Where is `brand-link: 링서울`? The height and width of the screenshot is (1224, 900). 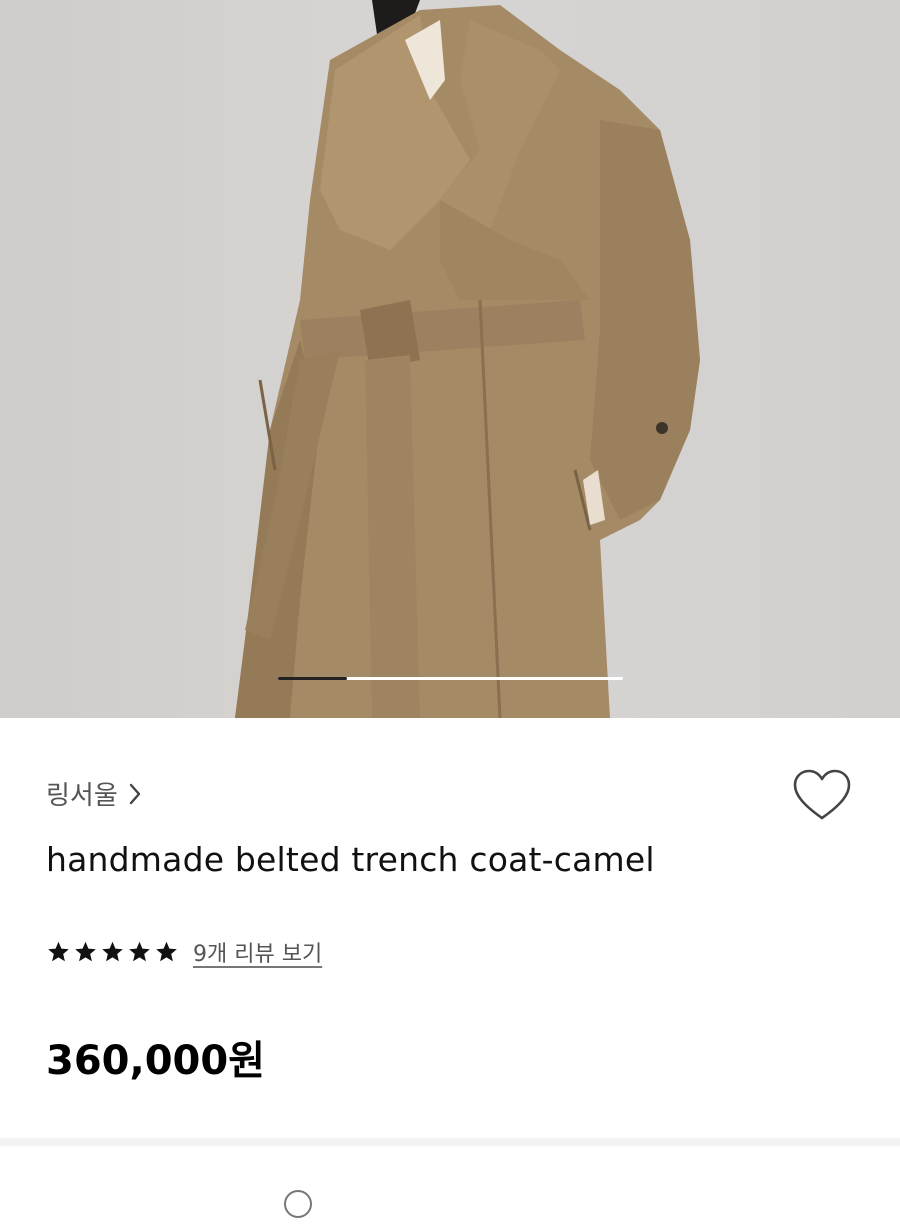 brand-link: 링서울 is located at coordinates (94, 793).